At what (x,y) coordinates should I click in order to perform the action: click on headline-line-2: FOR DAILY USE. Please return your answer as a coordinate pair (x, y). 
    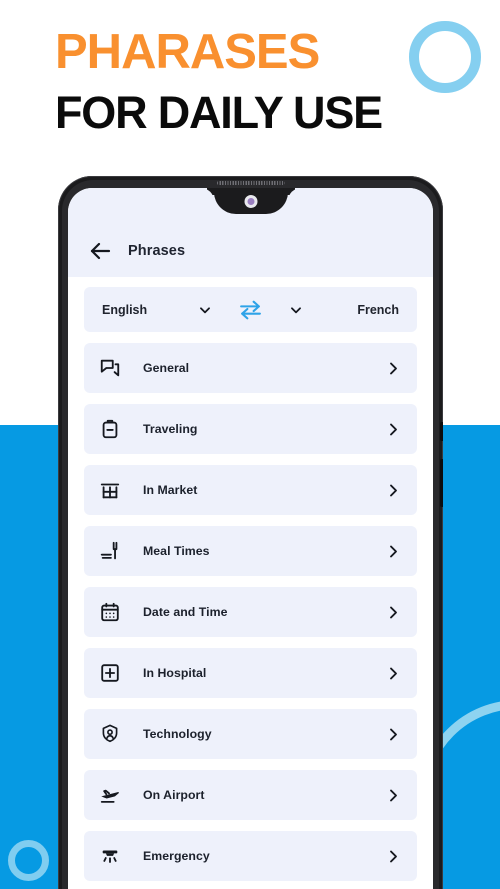
    Looking at the image, I should click on (219, 113).